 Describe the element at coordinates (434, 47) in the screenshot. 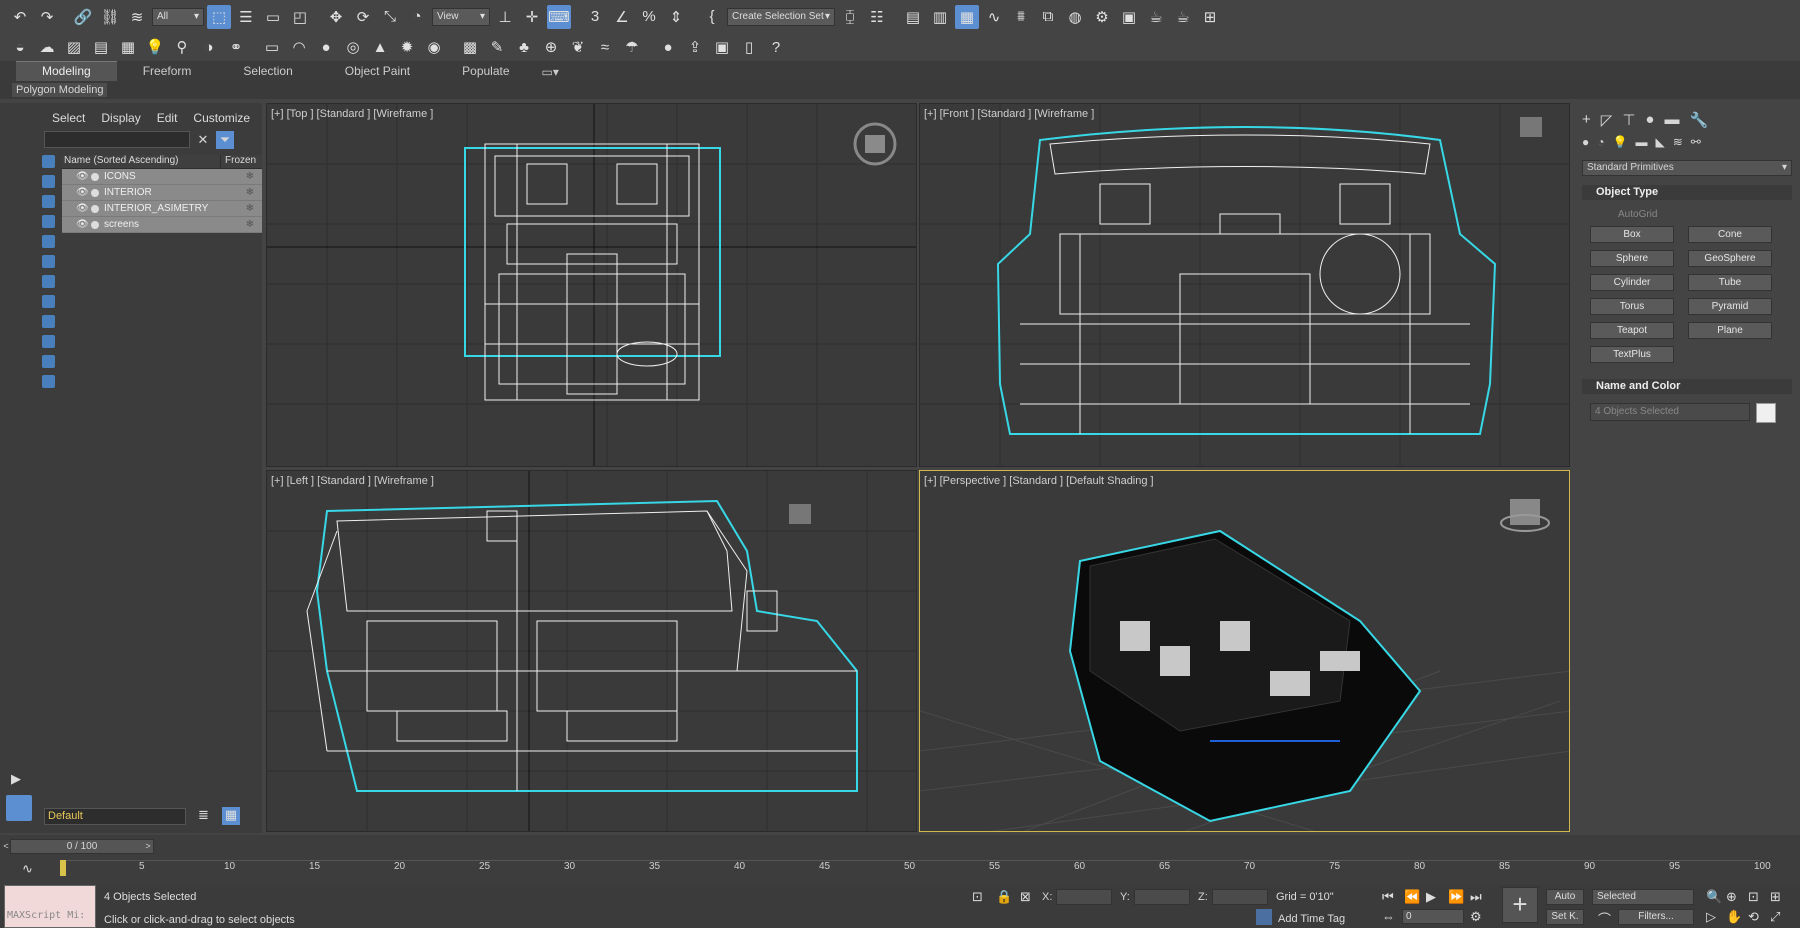

I see `disk-icon: ◉` at that location.